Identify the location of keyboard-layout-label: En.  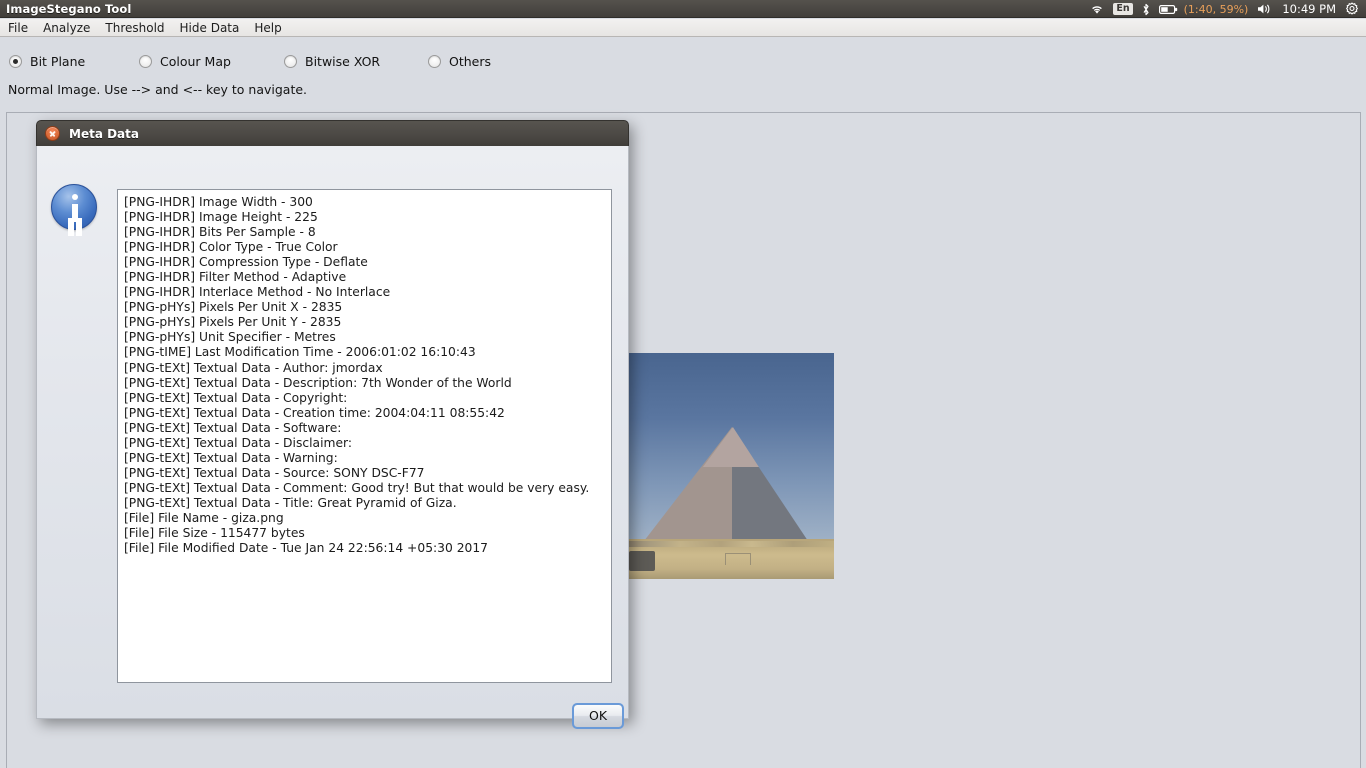
(1123, 9).